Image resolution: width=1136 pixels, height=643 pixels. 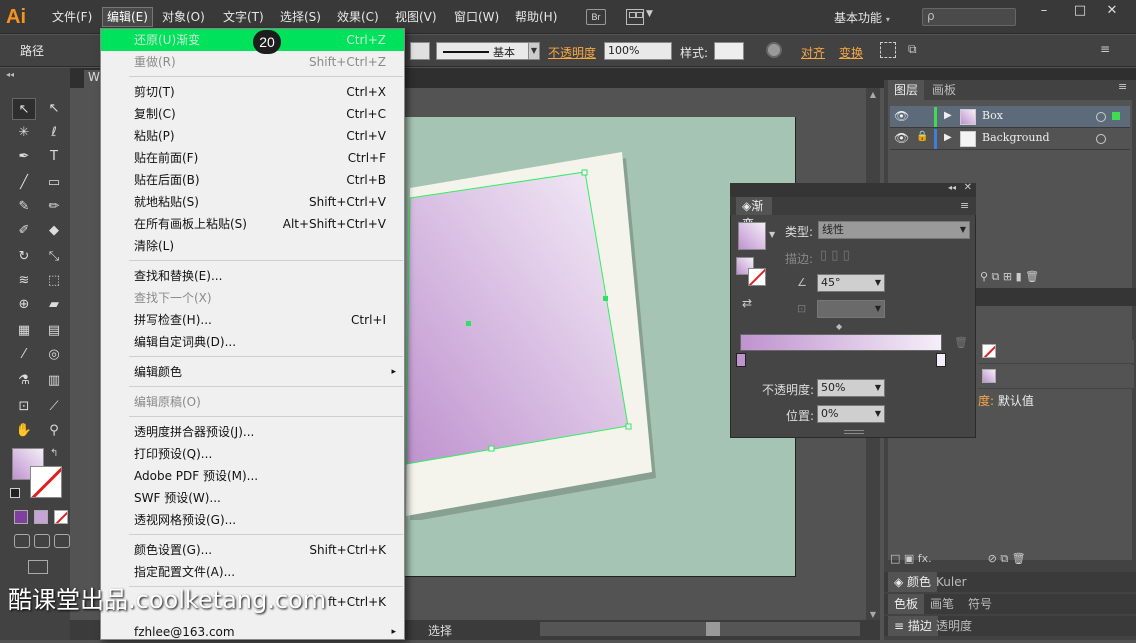 What do you see at coordinates (948, 137) in the screenshot?
I see `expand-icon: ▶` at bounding box center [948, 137].